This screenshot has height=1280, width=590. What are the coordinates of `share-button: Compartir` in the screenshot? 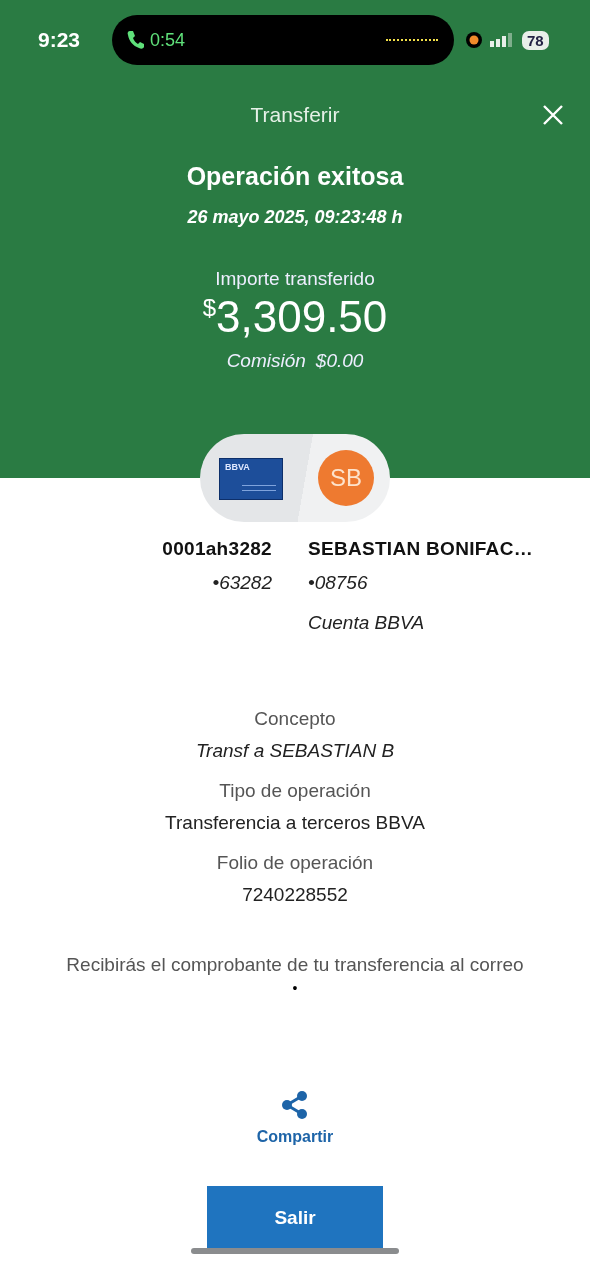 It's located at (295, 1118).